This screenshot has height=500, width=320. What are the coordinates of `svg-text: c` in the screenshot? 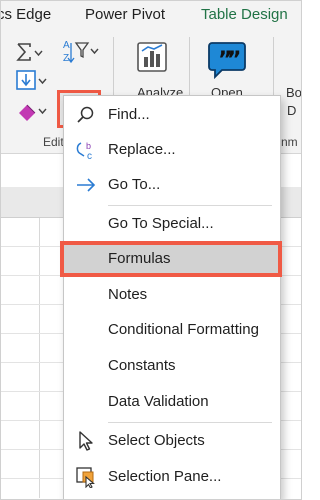 It's located at (89, 156).